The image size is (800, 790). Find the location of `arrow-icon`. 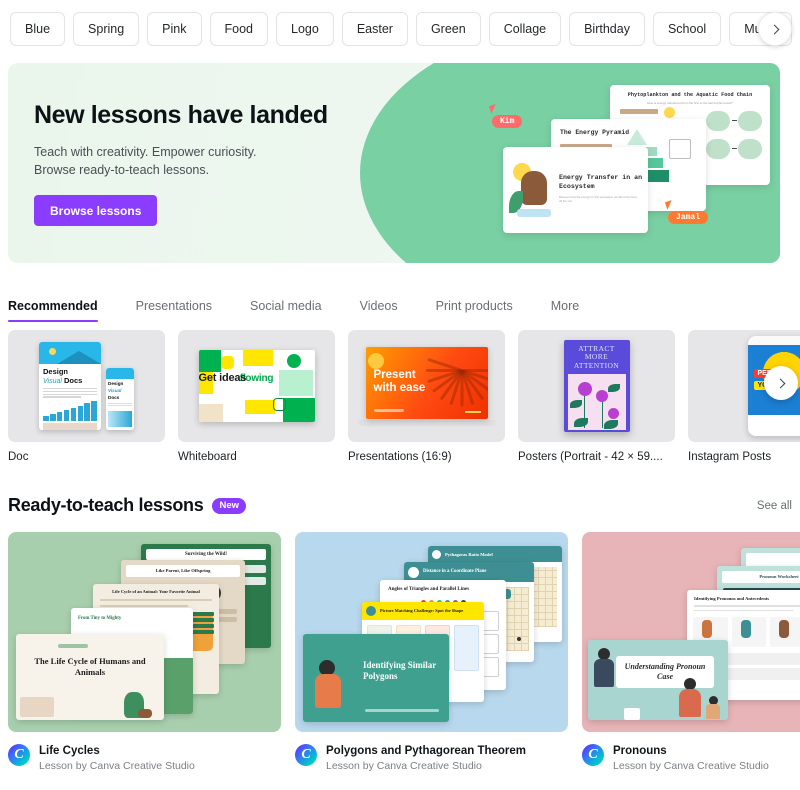

arrow-icon is located at coordinates (472, 412).